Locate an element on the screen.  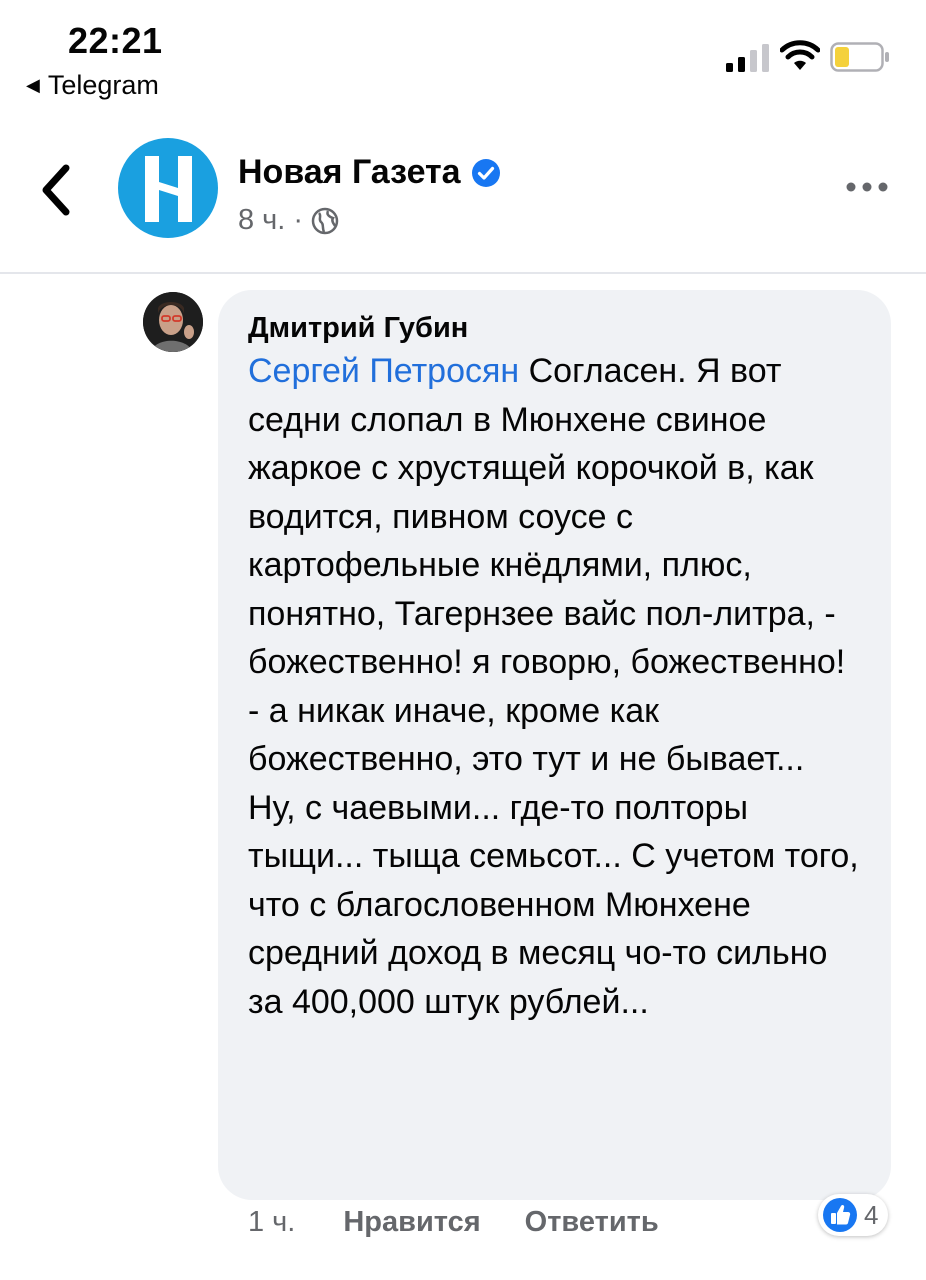
wifi-icon is located at coordinates (800, 55).